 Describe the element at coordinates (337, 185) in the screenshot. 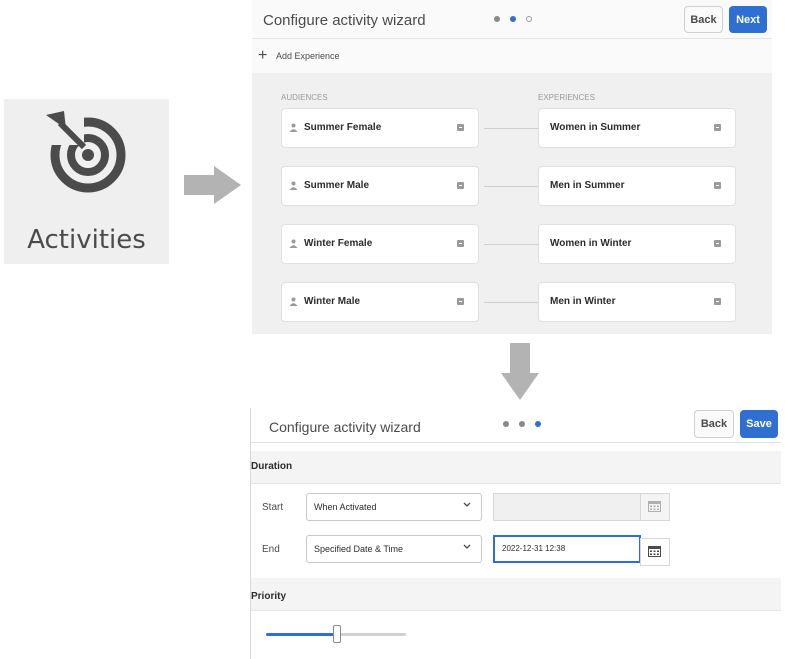

I see `audience-name: Summer Male` at that location.